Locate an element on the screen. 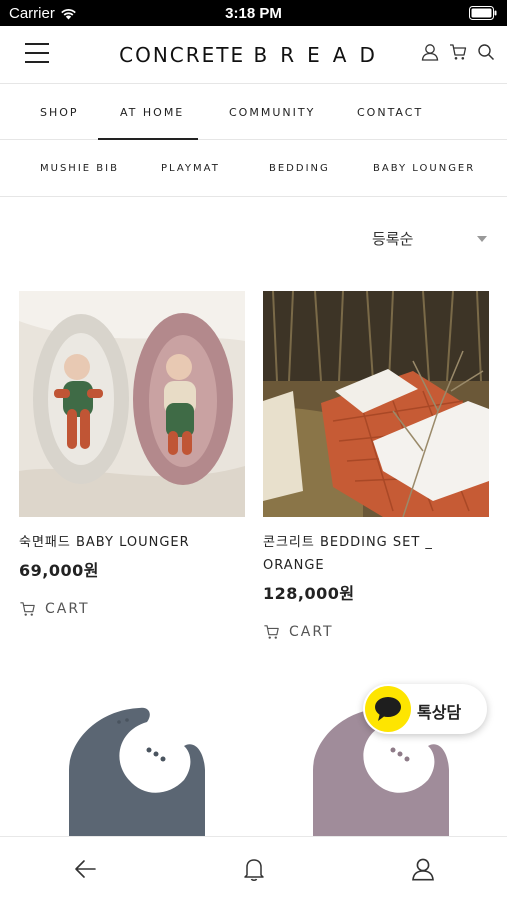 The image size is (507, 900). logo-part-1: CONCRETE is located at coordinates (182, 55).